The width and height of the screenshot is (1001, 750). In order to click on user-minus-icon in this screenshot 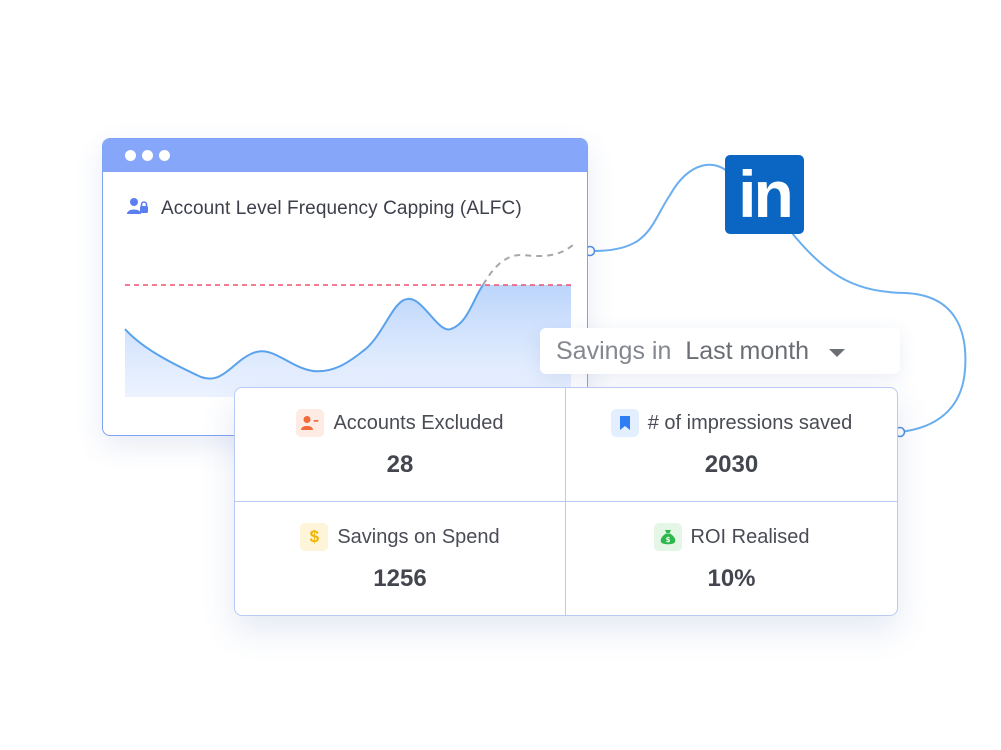, I will do `click(310, 423)`.